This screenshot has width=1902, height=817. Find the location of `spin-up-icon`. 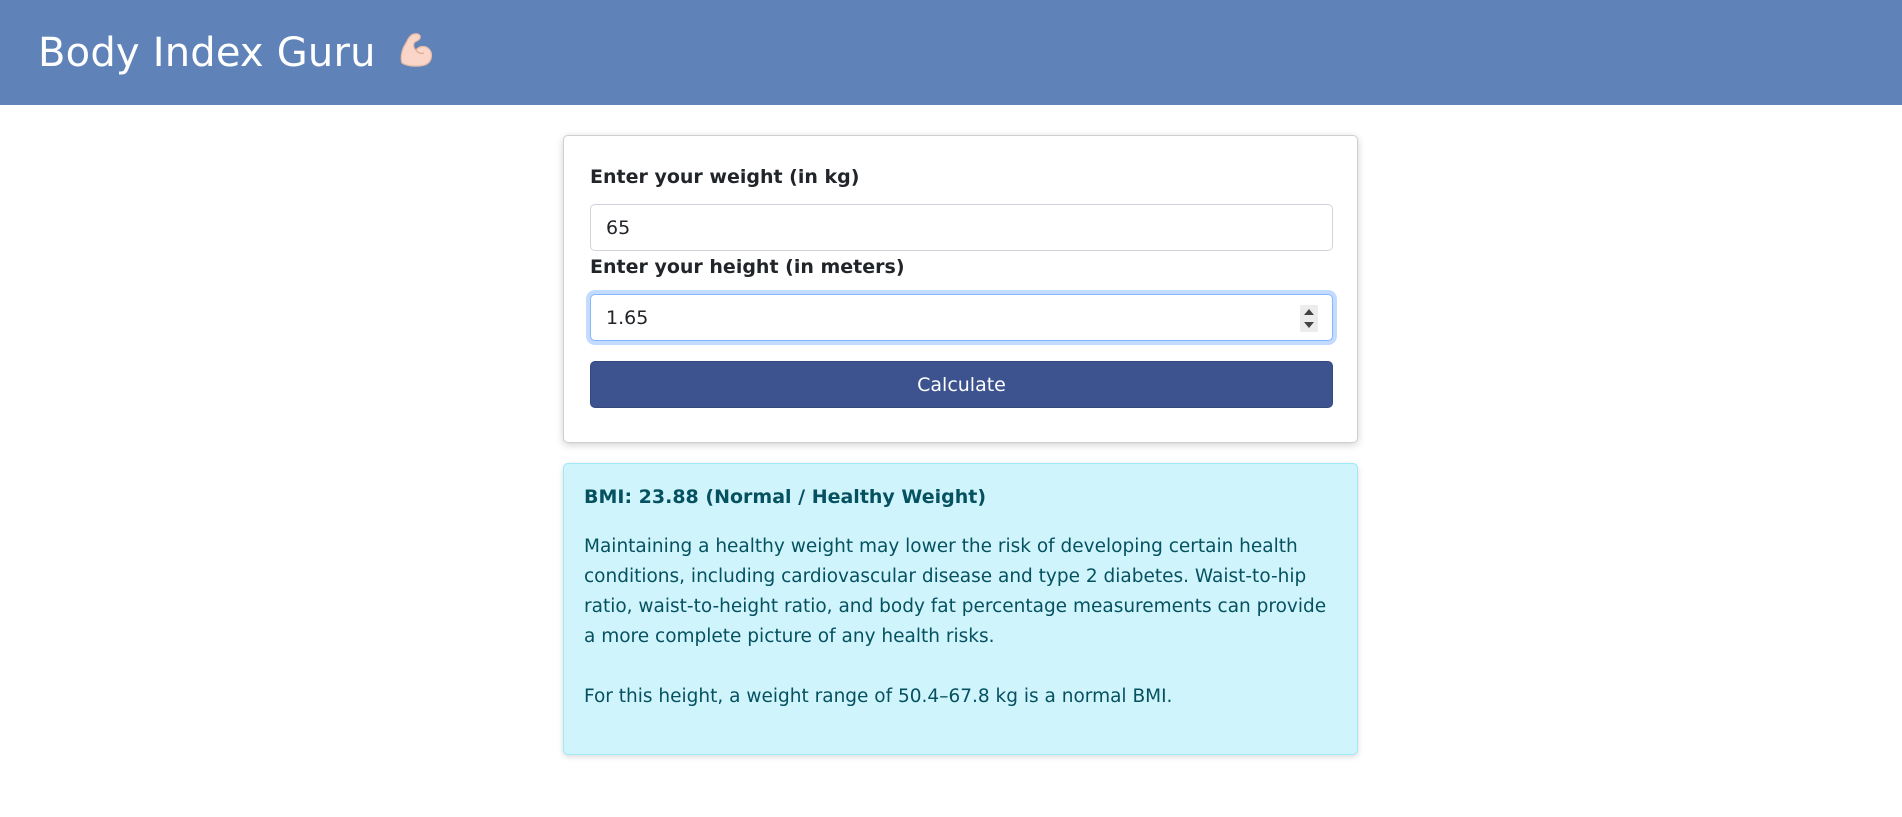

spin-up-icon is located at coordinates (1309, 311).